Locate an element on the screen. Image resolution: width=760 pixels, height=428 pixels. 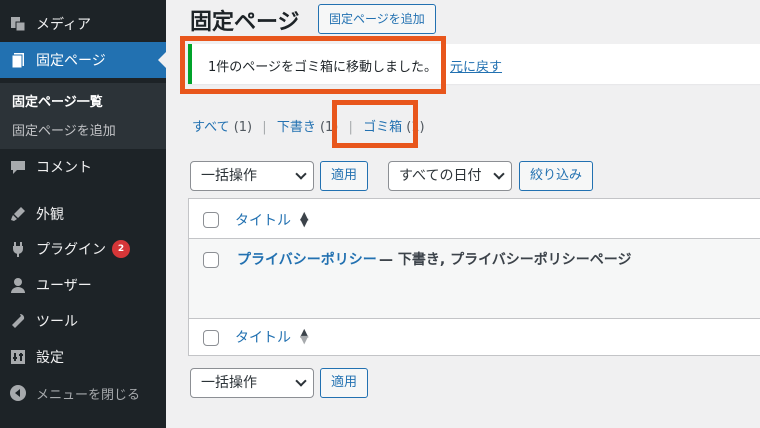
collapse-menu-button: メニューを閉じる is located at coordinates (83, 393).